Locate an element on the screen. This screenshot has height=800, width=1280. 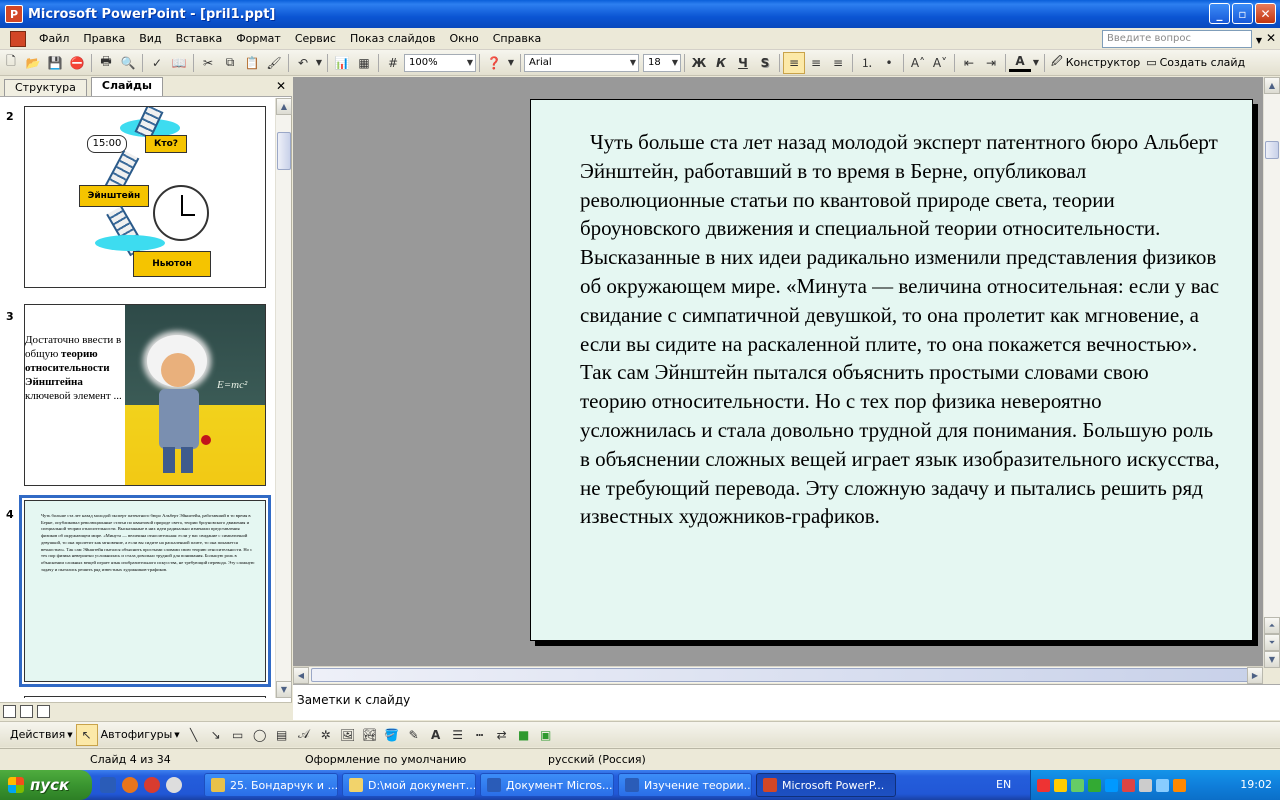
ask-dropdown-icon: ▼ is located at coordinates (1259, 40).